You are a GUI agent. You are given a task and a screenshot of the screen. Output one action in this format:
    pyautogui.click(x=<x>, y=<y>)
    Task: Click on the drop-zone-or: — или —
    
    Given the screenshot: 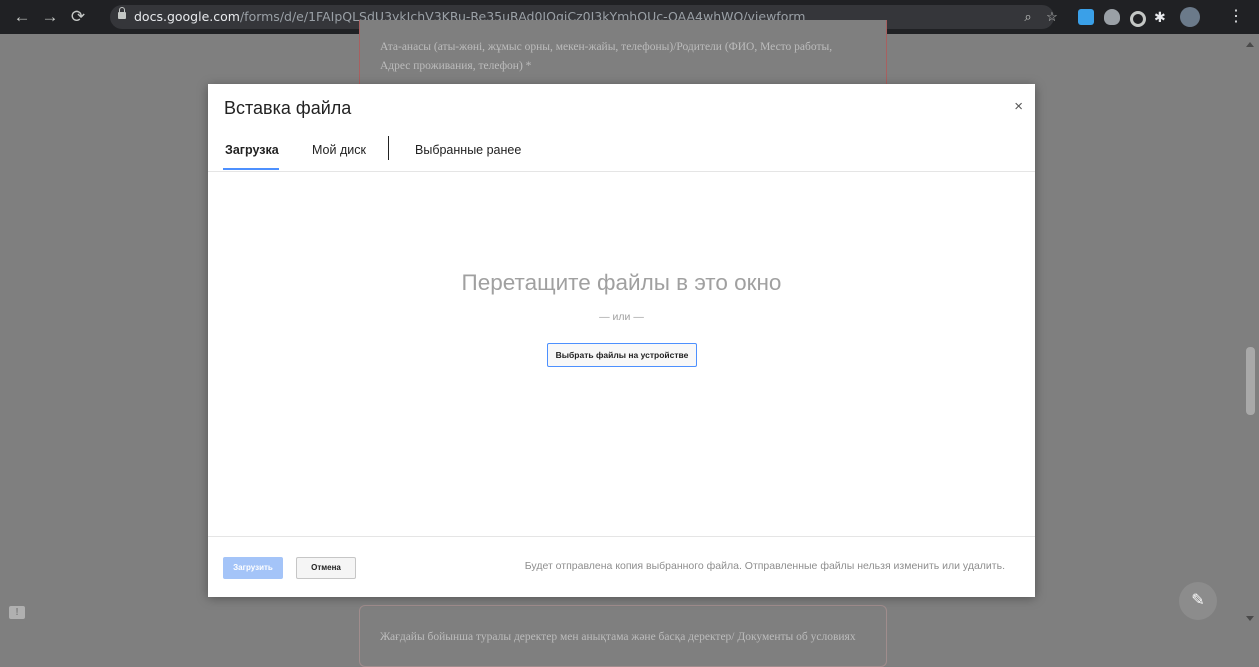 What is the action you would take?
    pyautogui.click(x=621, y=317)
    